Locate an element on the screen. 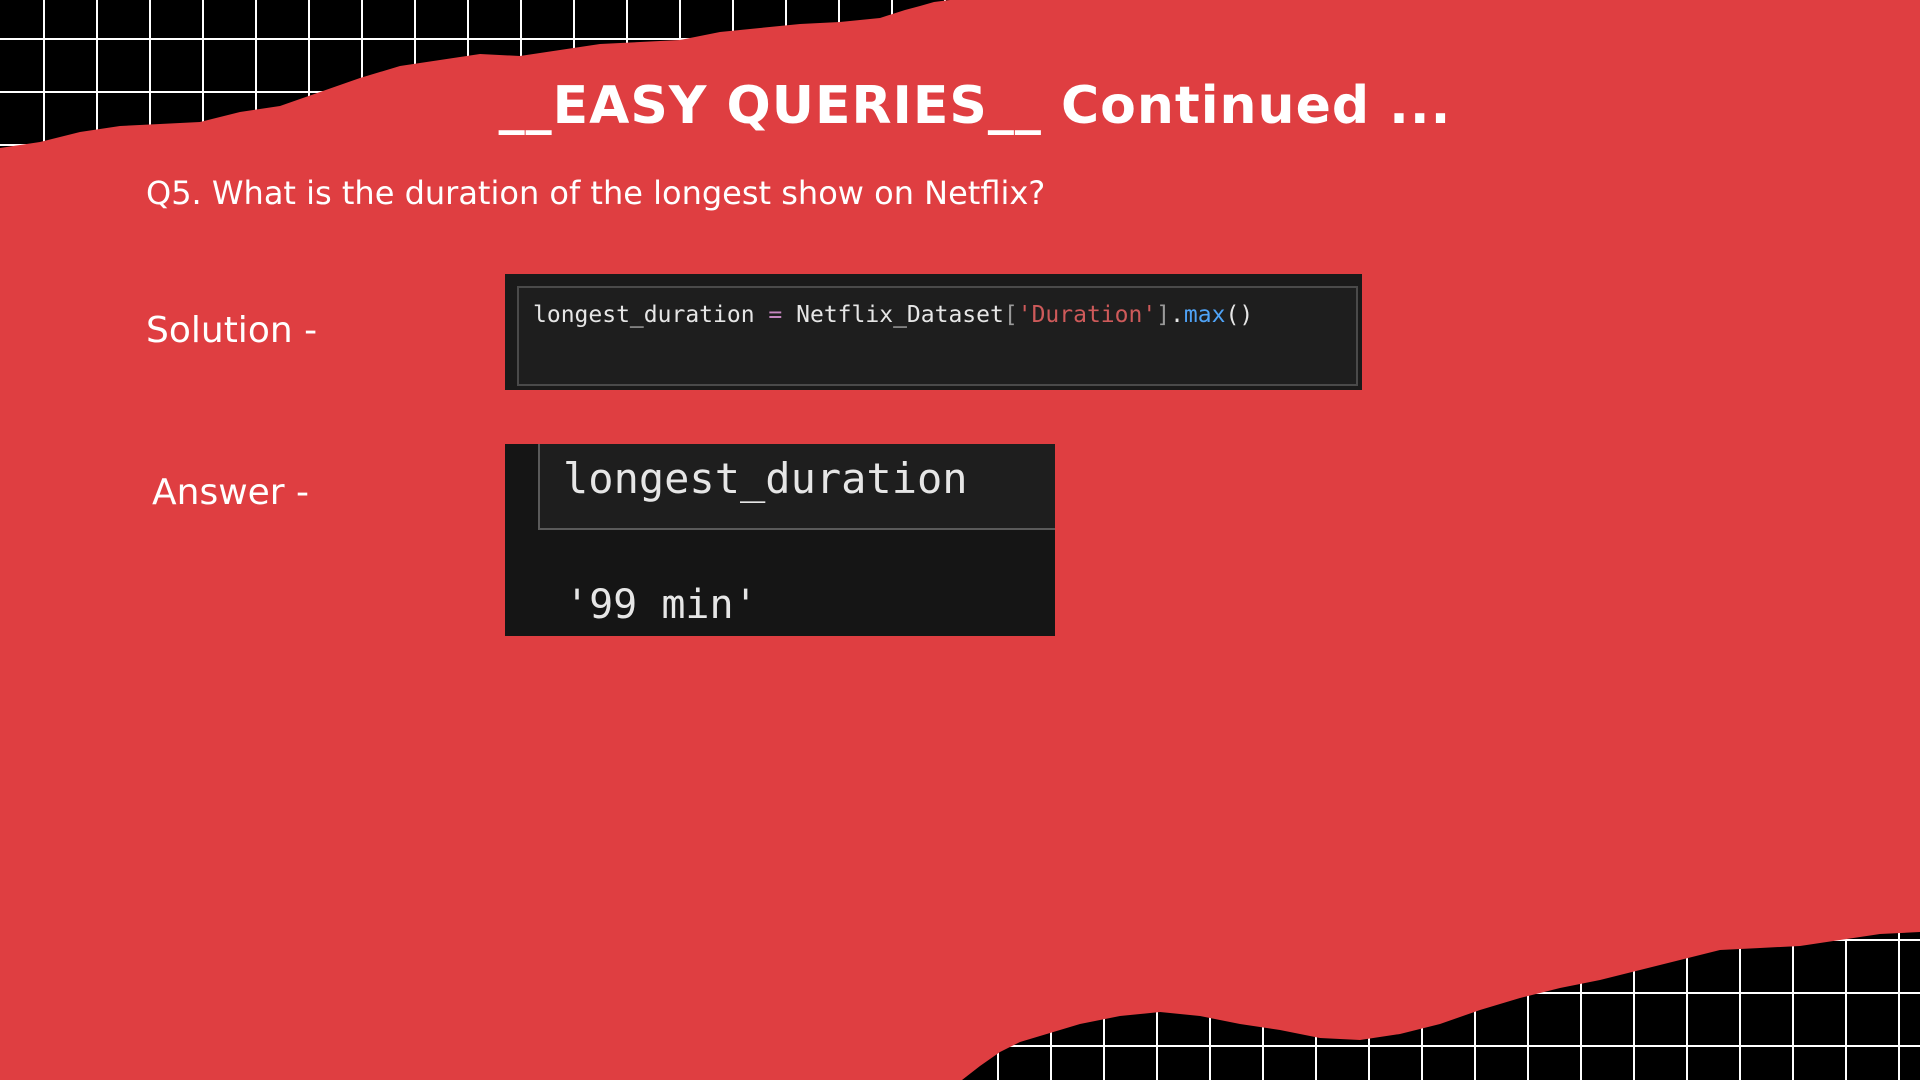 The width and height of the screenshot is (1920, 1080). code-open-bracket: [ is located at coordinates (1010, 315).